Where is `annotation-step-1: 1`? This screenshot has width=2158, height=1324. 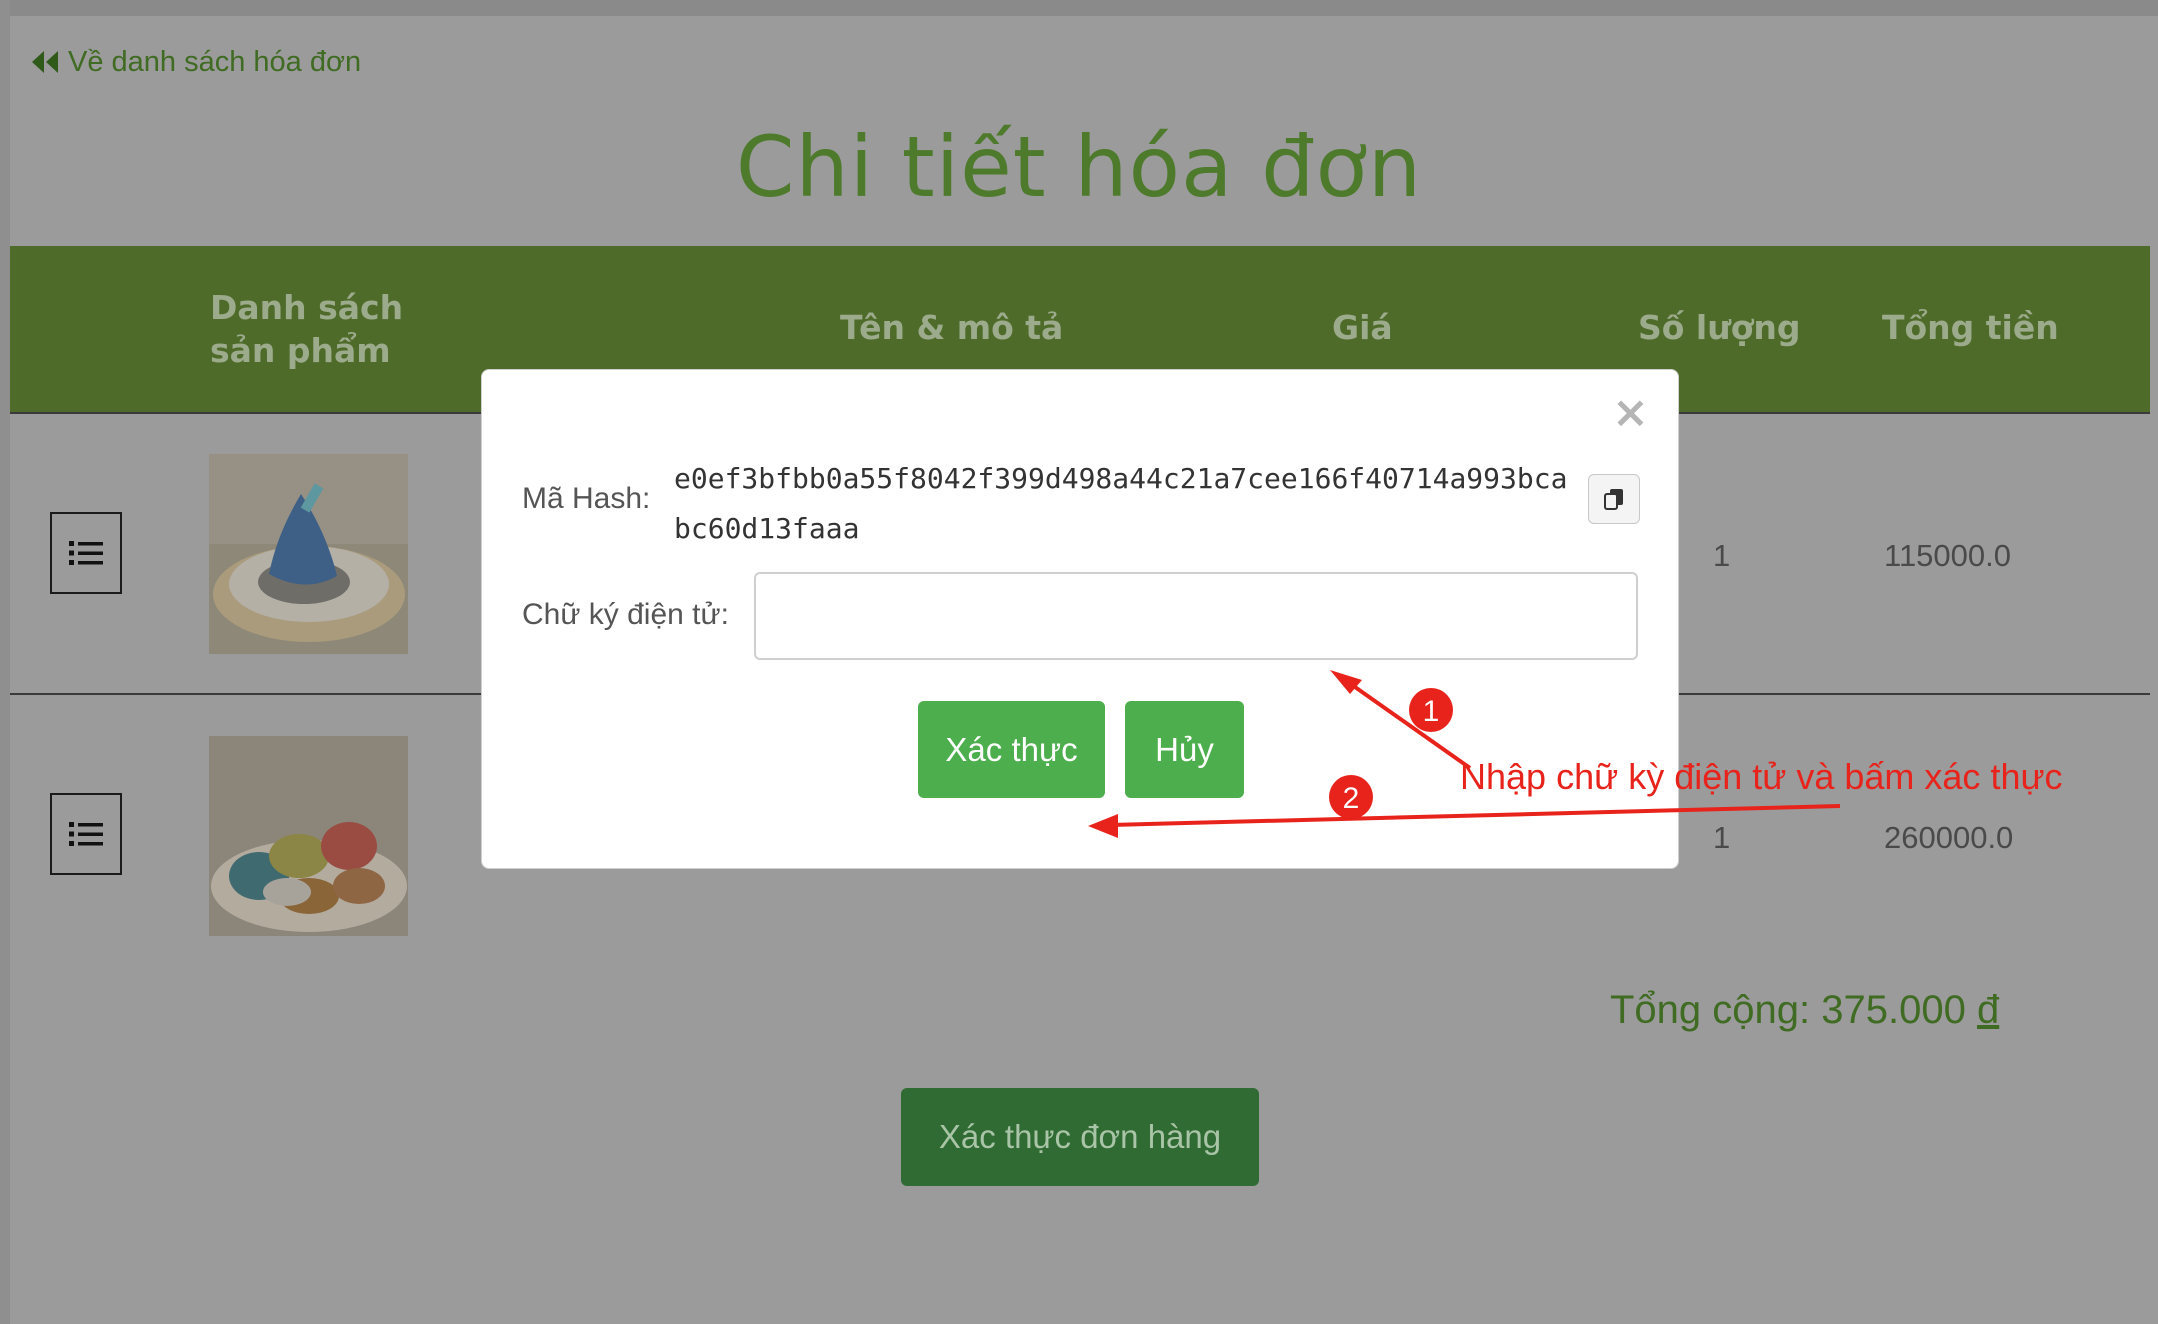 annotation-step-1: 1 is located at coordinates (1431, 711).